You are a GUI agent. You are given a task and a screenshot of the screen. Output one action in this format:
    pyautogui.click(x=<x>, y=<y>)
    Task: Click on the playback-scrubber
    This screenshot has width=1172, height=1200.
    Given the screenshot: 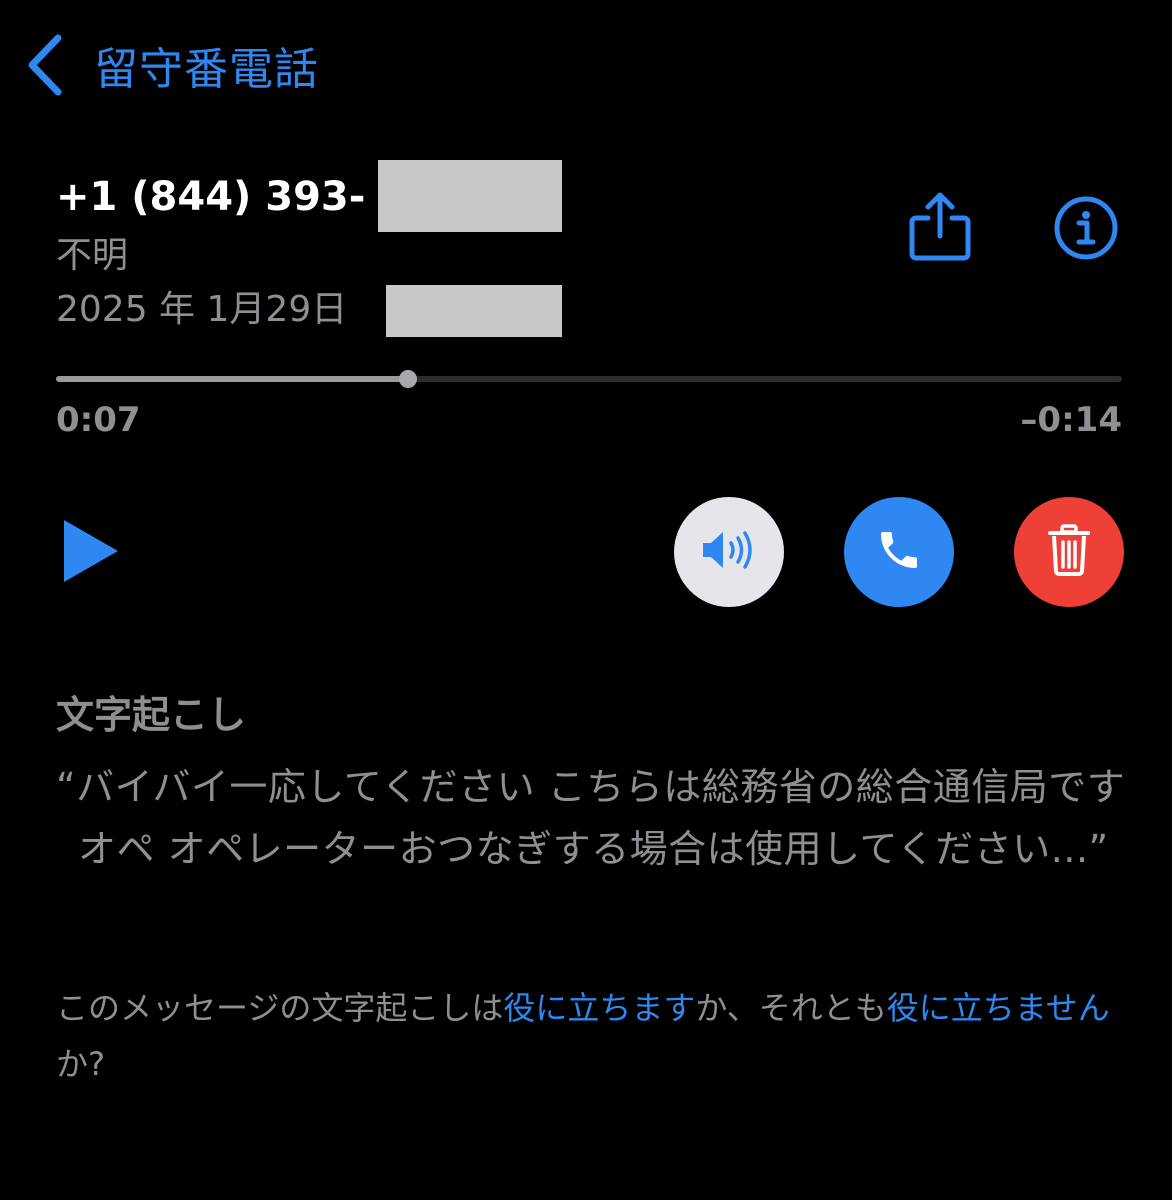 What is the action you would take?
    pyautogui.click(x=589, y=380)
    